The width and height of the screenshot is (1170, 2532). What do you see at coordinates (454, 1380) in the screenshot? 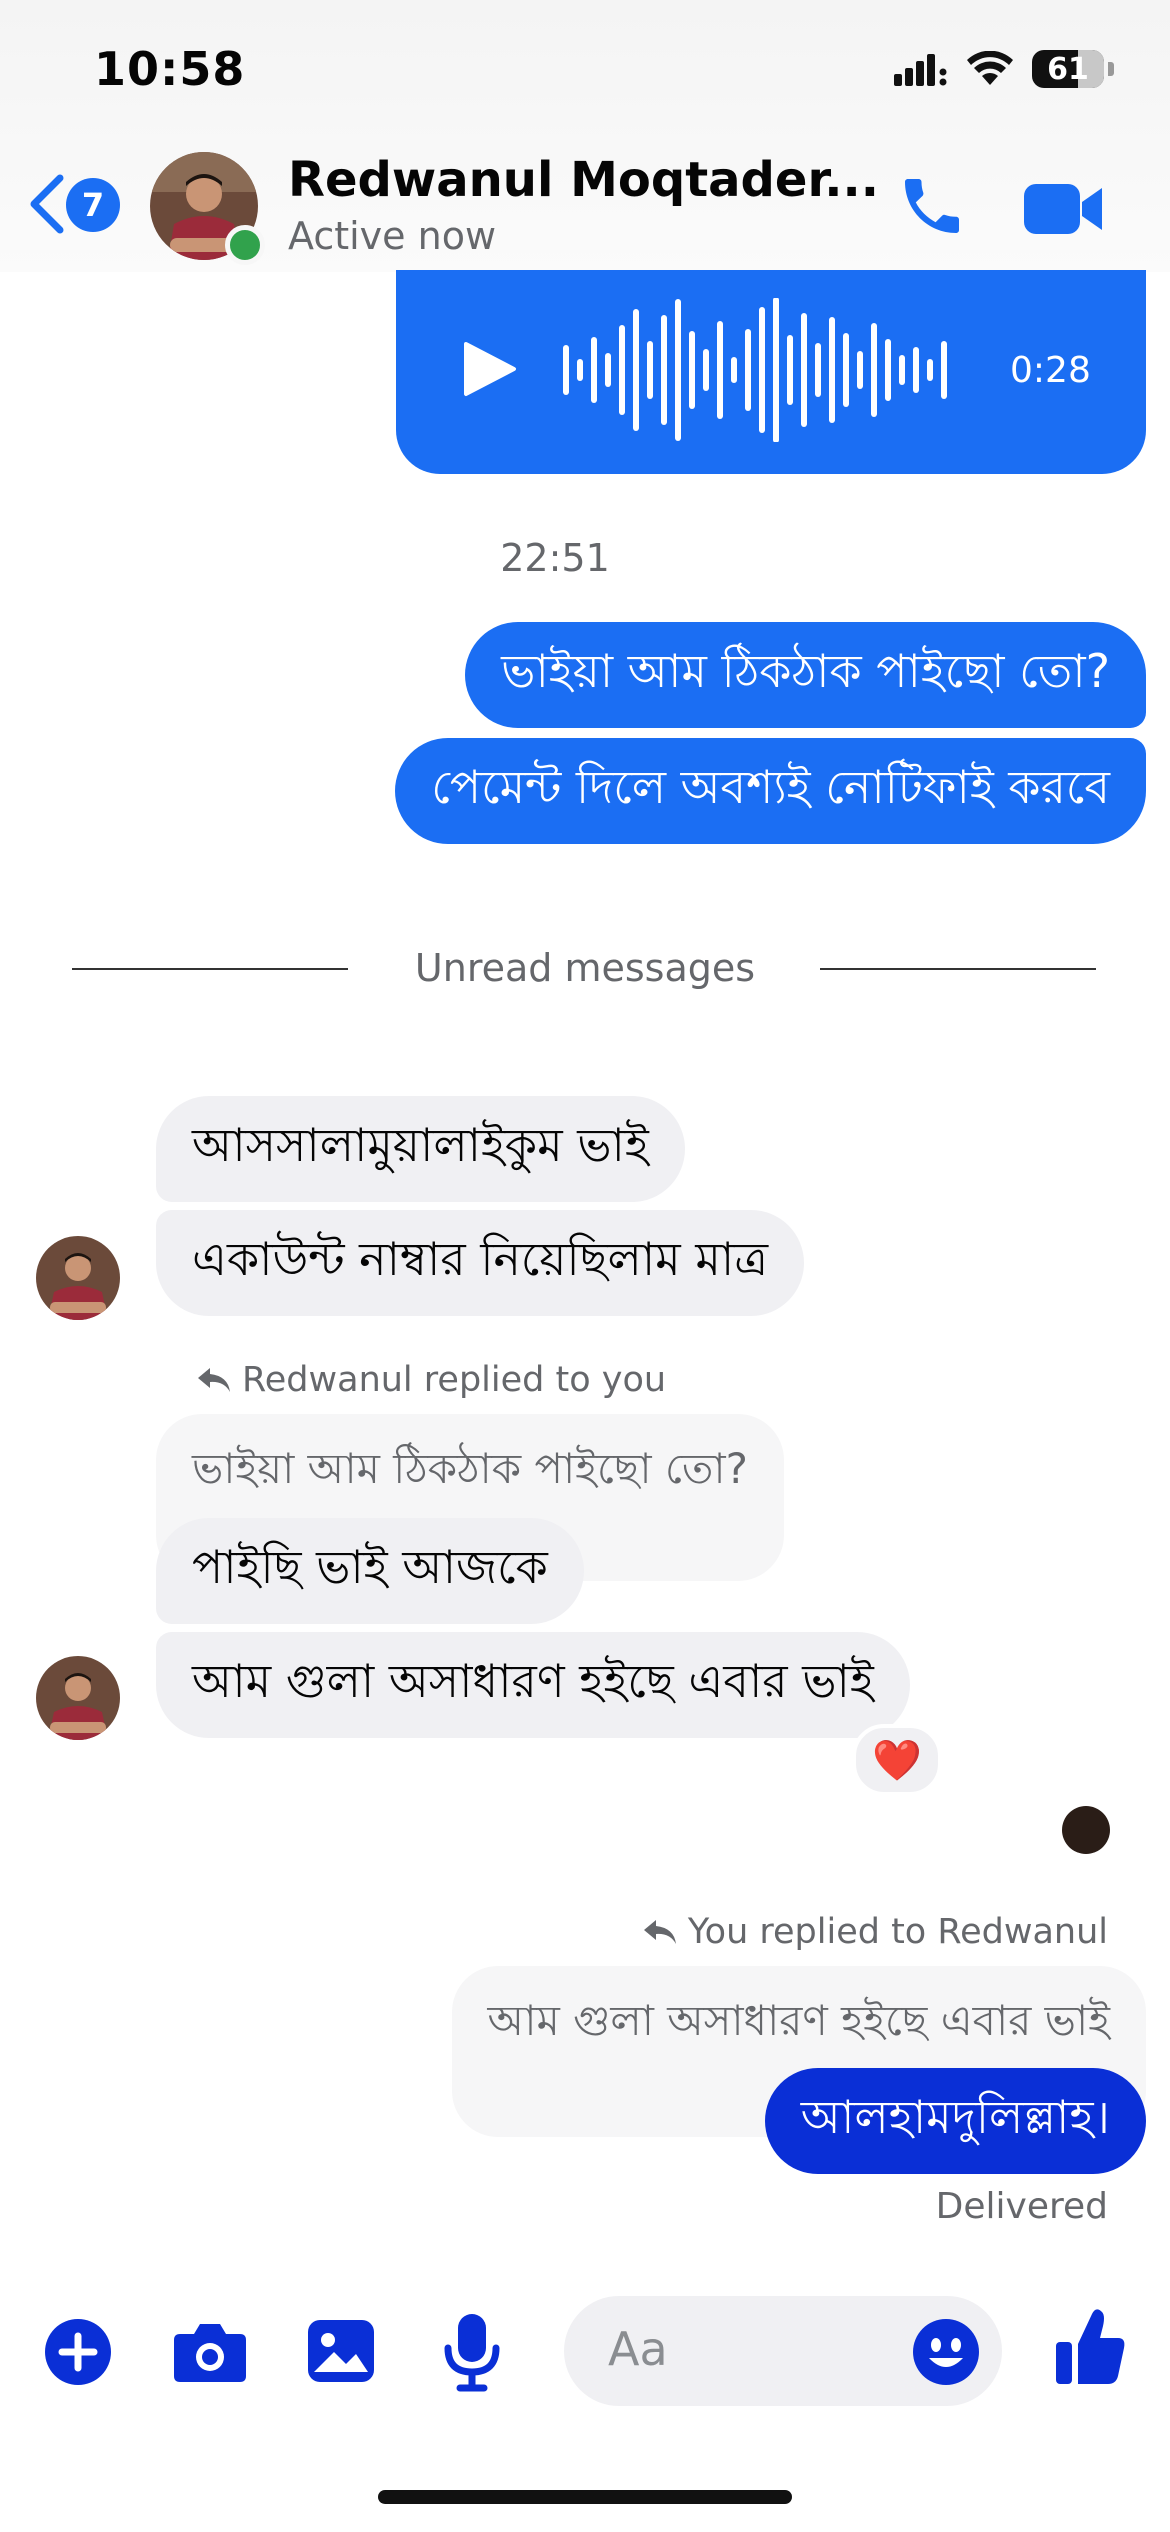
I see `reply-indicator-text: Redwanul replied to you` at bounding box center [454, 1380].